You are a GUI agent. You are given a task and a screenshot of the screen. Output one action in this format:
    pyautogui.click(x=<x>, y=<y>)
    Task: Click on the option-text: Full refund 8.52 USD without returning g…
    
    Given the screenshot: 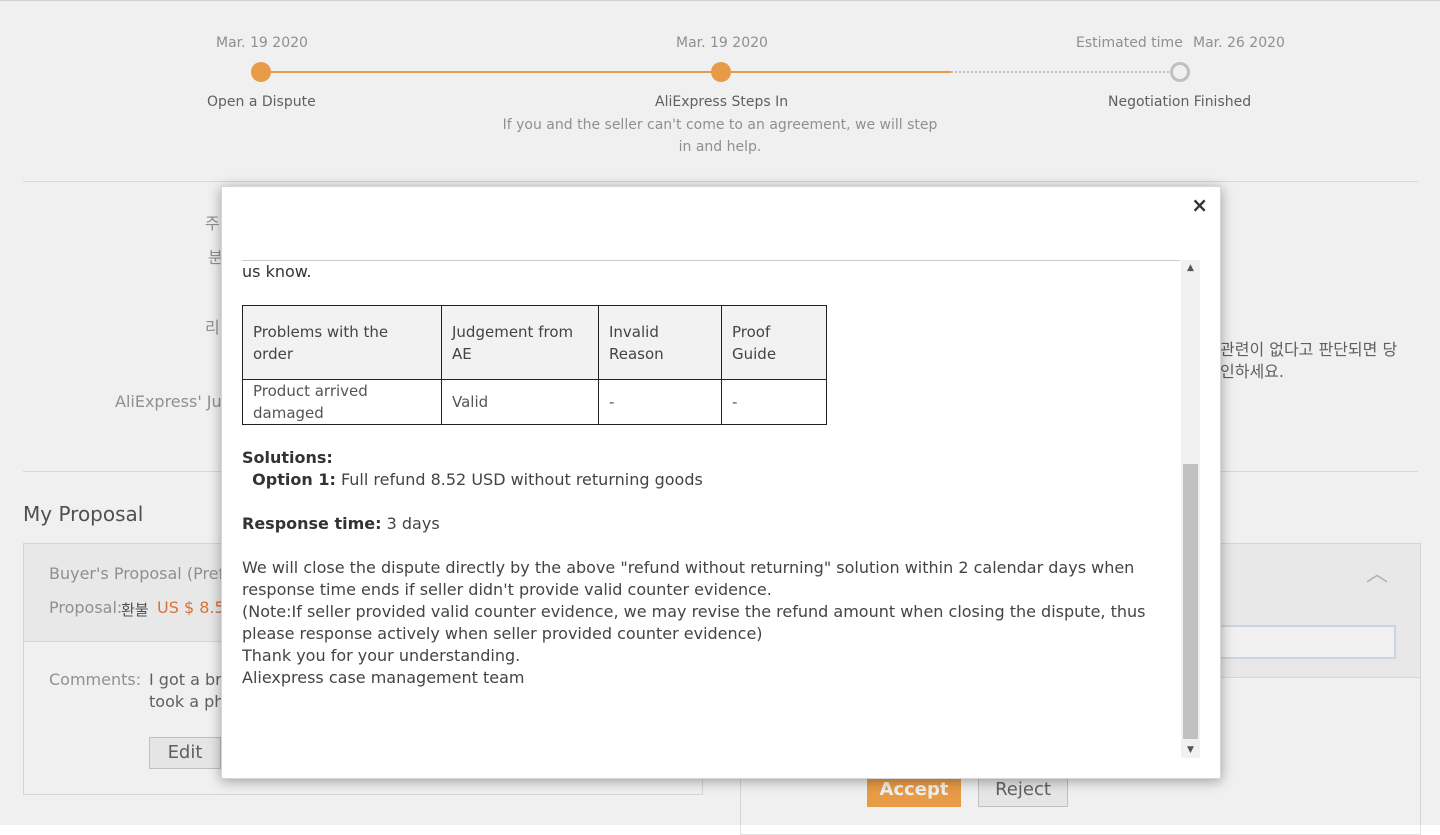 What is the action you would take?
    pyautogui.click(x=521, y=479)
    